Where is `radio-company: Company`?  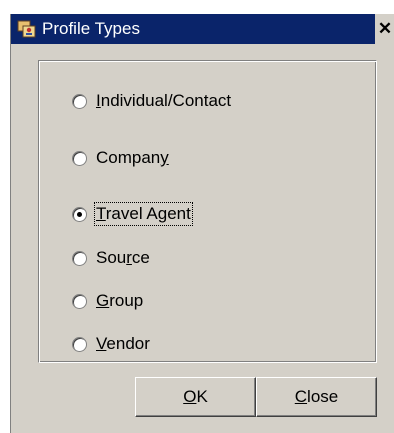 radio-company: Company is located at coordinates (120, 158).